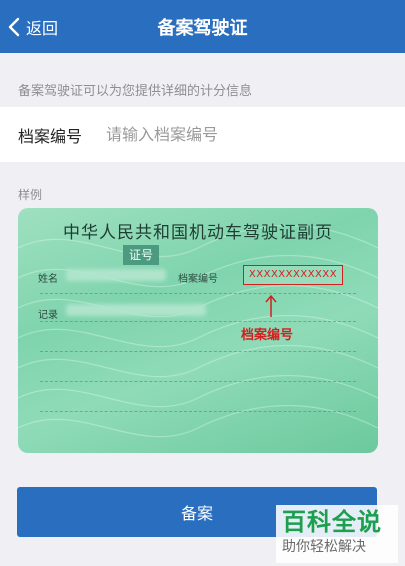  What do you see at coordinates (136, 310) in the screenshot?
I see `blurred-record` at bounding box center [136, 310].